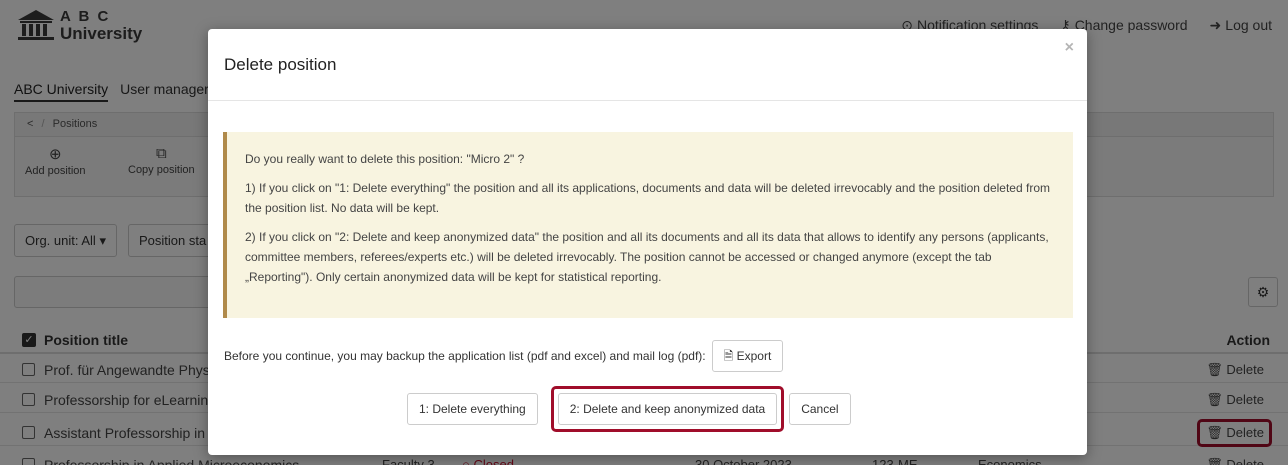 The height and width of the screenshot is (465, 1288). I want to click on export-button: 🗎 Export, so click(747, 356).